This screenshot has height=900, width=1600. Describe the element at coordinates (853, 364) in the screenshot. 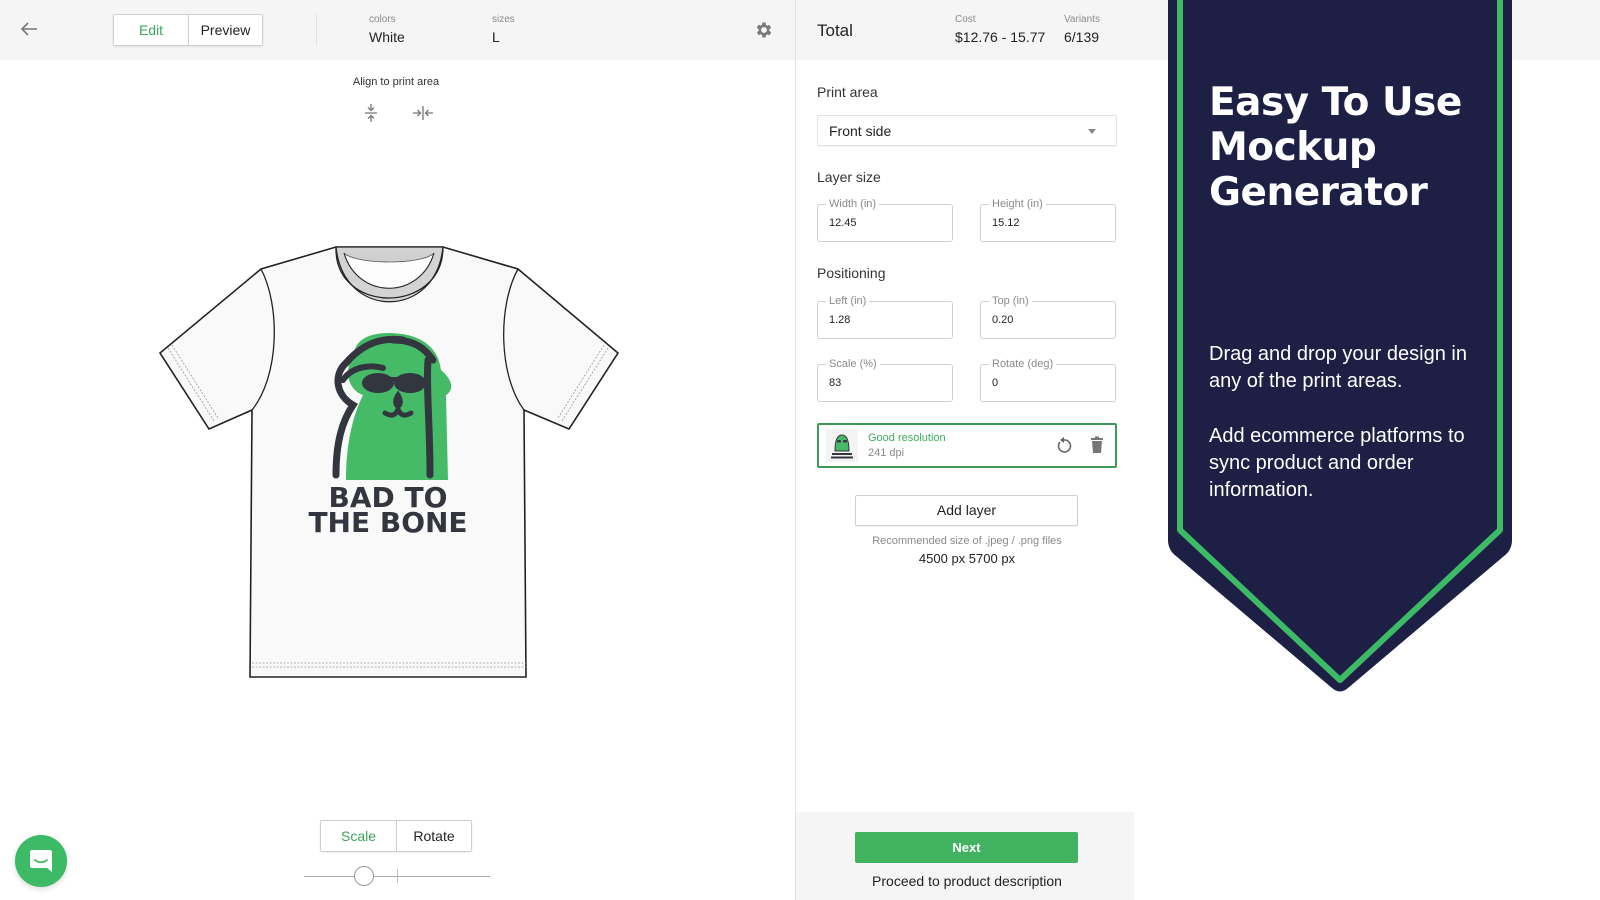

I see `scale-label: Scale (%)` at that location.